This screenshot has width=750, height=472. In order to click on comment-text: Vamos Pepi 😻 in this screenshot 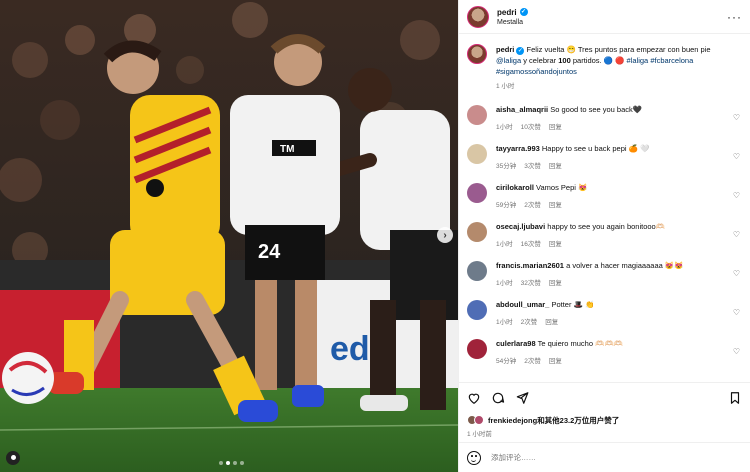, I will do `click(562, 187)`.